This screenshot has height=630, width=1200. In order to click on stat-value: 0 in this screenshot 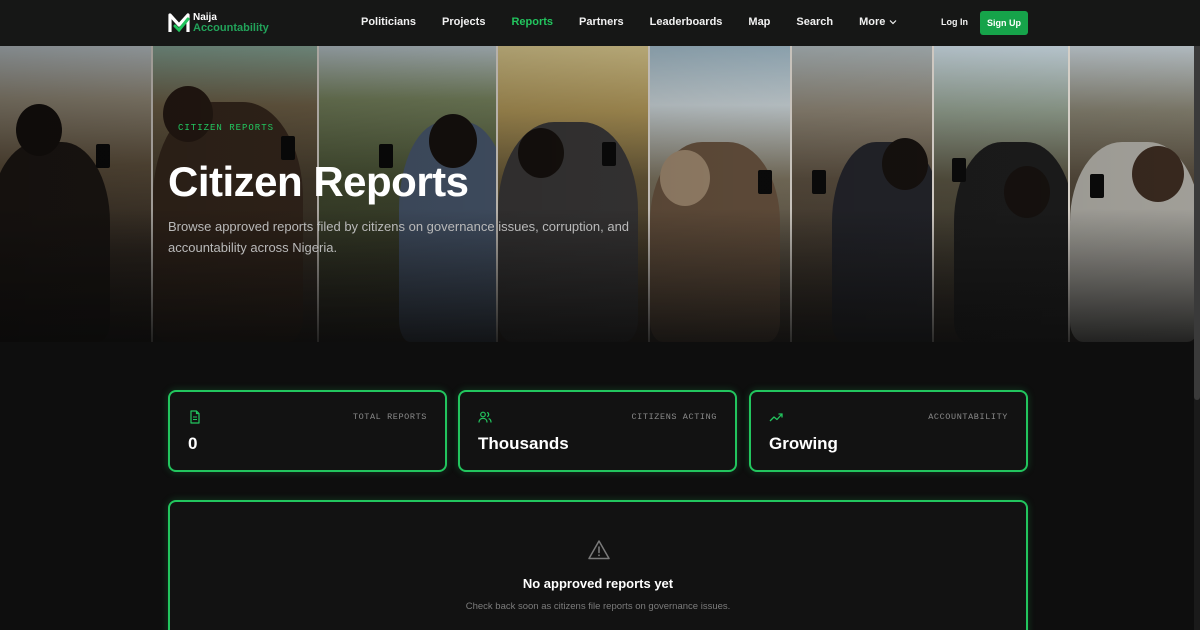, I will do `click(193, 443)`.